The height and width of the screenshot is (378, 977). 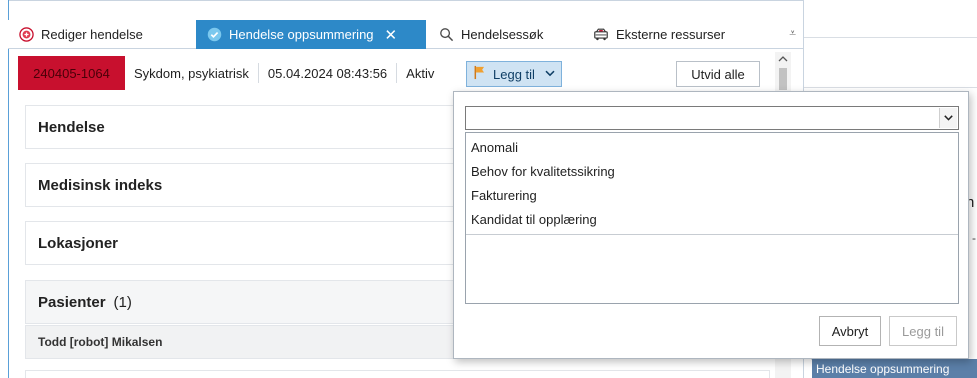 I want to click on window-left-border, so click(x=8, y=189).